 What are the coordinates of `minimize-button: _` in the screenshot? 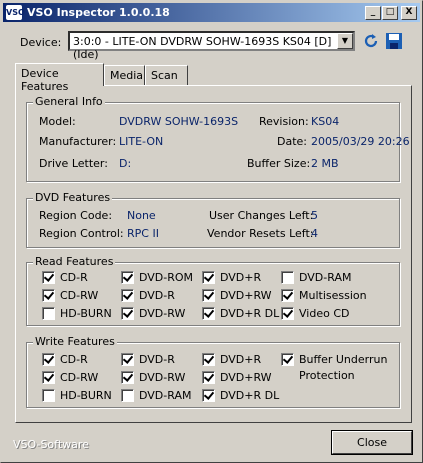 It's located at (373, 13).